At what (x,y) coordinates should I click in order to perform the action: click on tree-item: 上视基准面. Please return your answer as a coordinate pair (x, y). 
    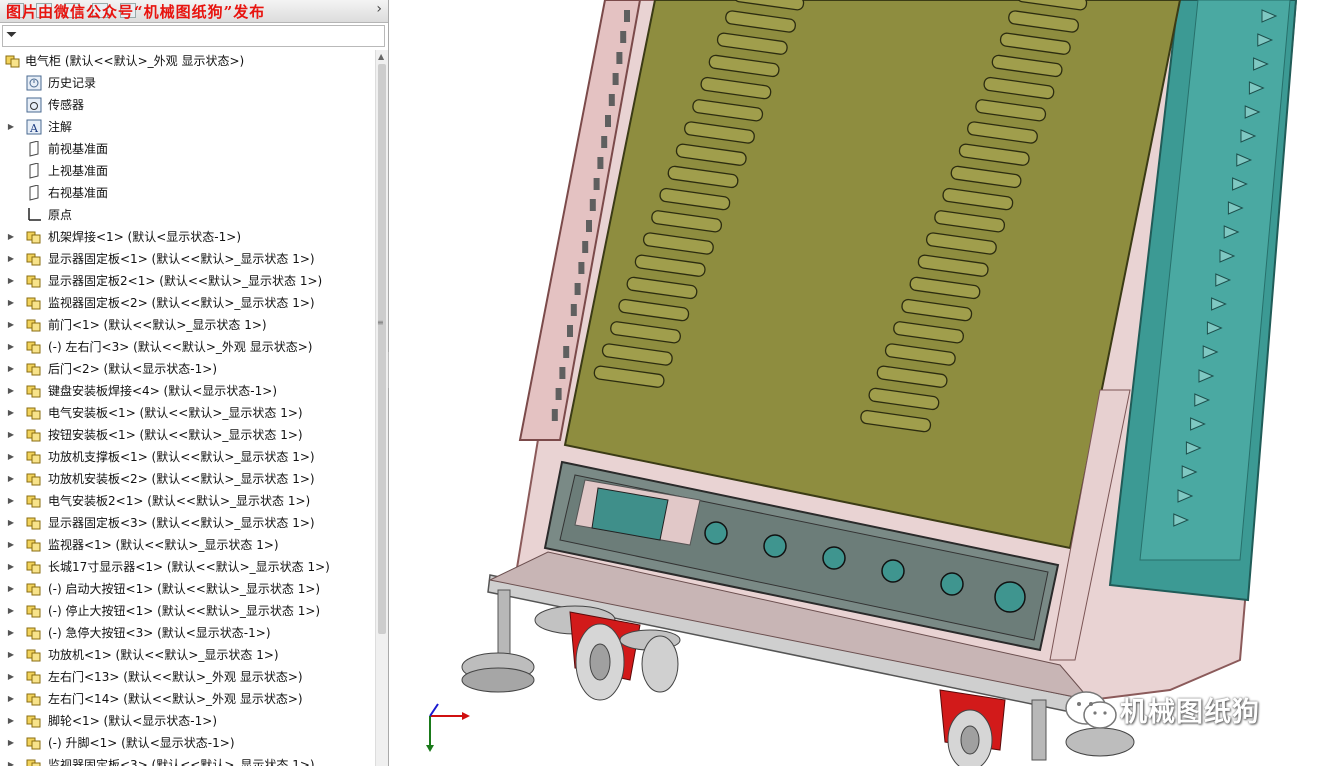
    Looking at the image, I should click on (187, 171).